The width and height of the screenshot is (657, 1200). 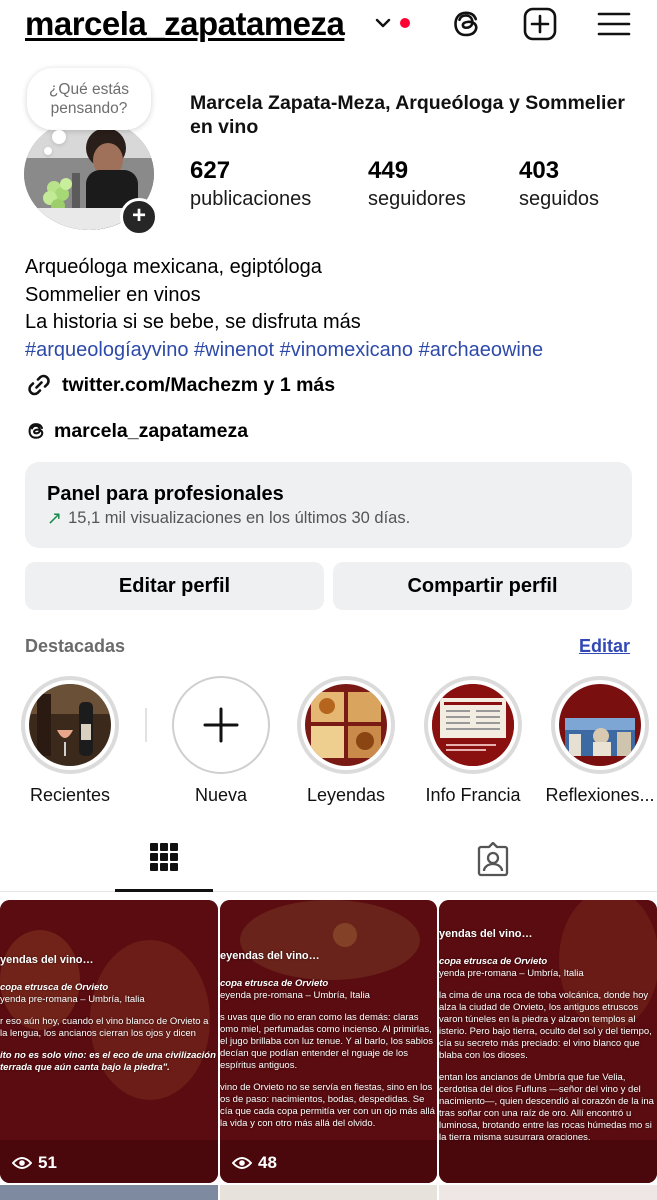 What do you see at coordinates (328, 861) in the screenshot?
I see `profile-tabs` at bounding box center [328, 861].